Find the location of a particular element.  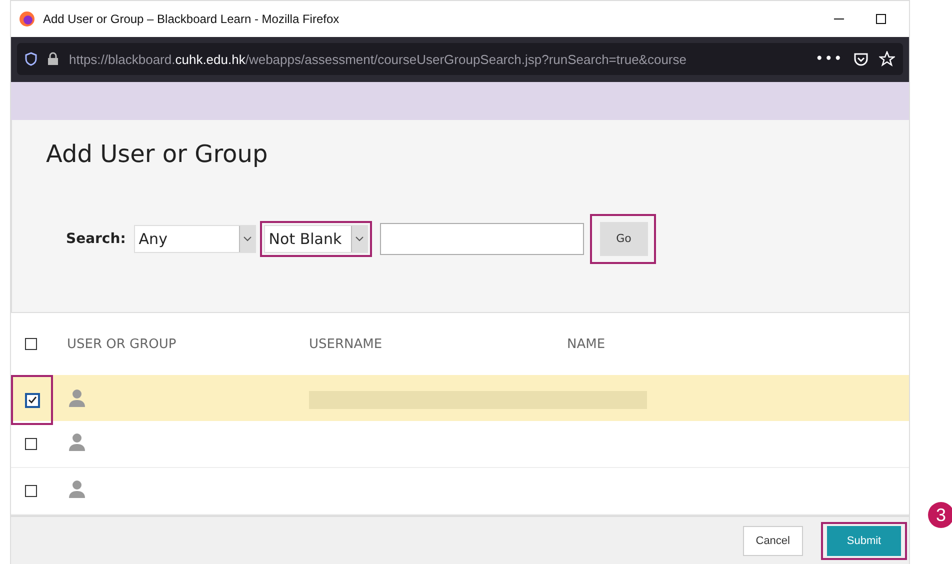

search-label: Search: is located at coordinates (96, 238).